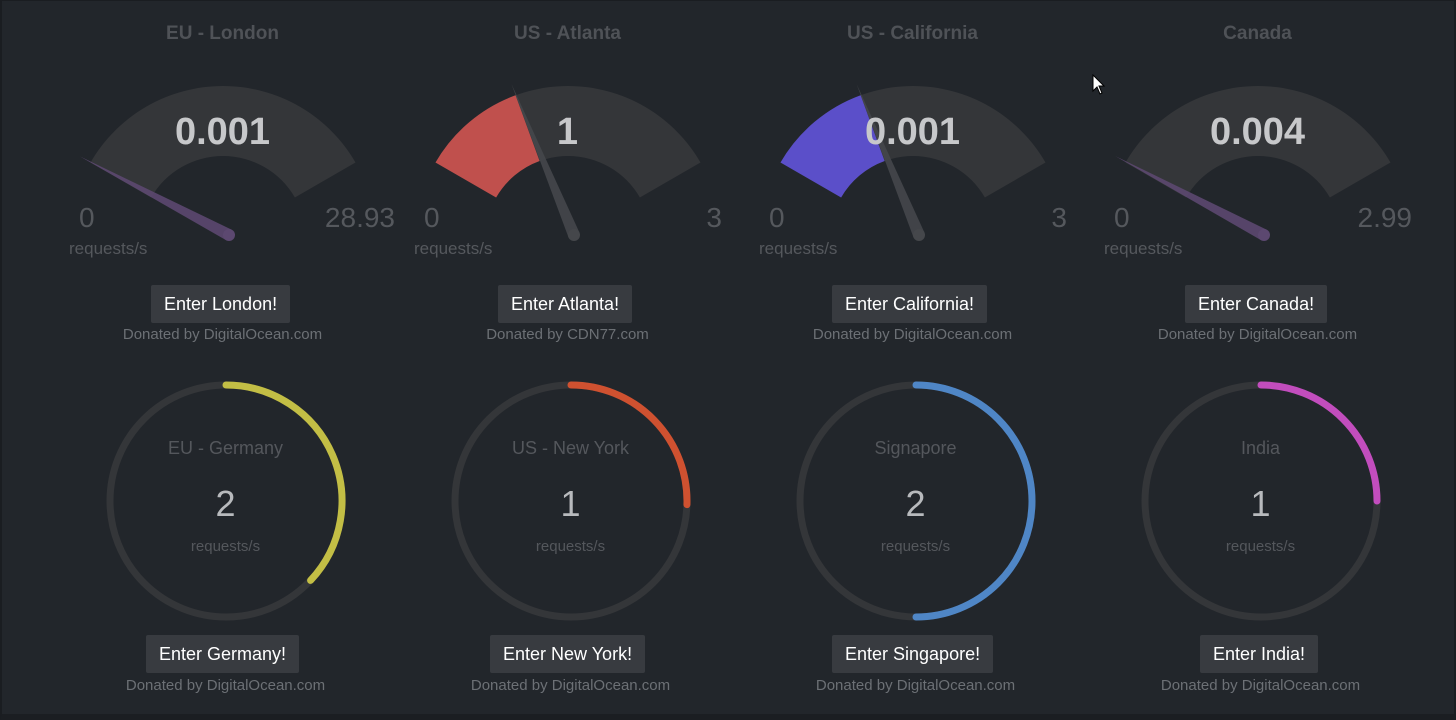 Image resolution: width=1456 pixels, height=720 pixels. Describe the element at coordinates (225, 448) in the screenshot. I see `ring-label: EU - Germany` at that location.